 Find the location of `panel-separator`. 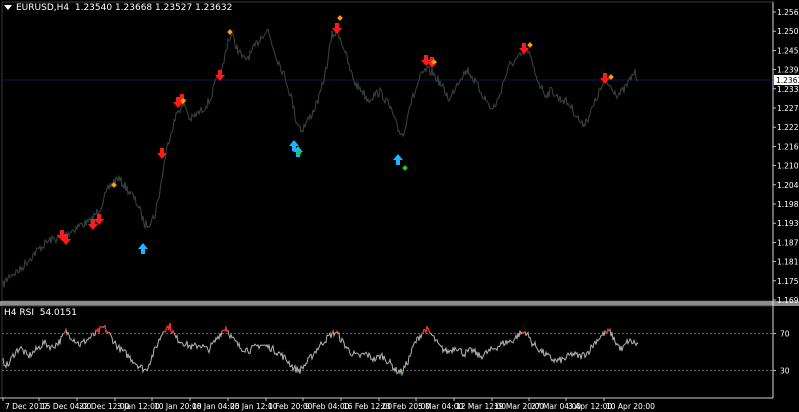

panel-separator is located at coordinates (399, 303).